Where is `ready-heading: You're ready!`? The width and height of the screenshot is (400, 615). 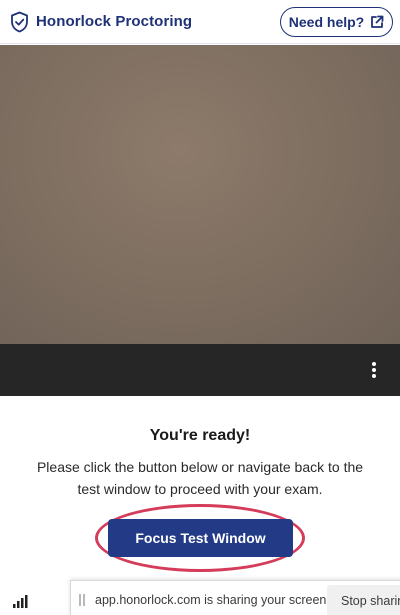
ready-heading: You're ready! is located at coordinates (200, 435).